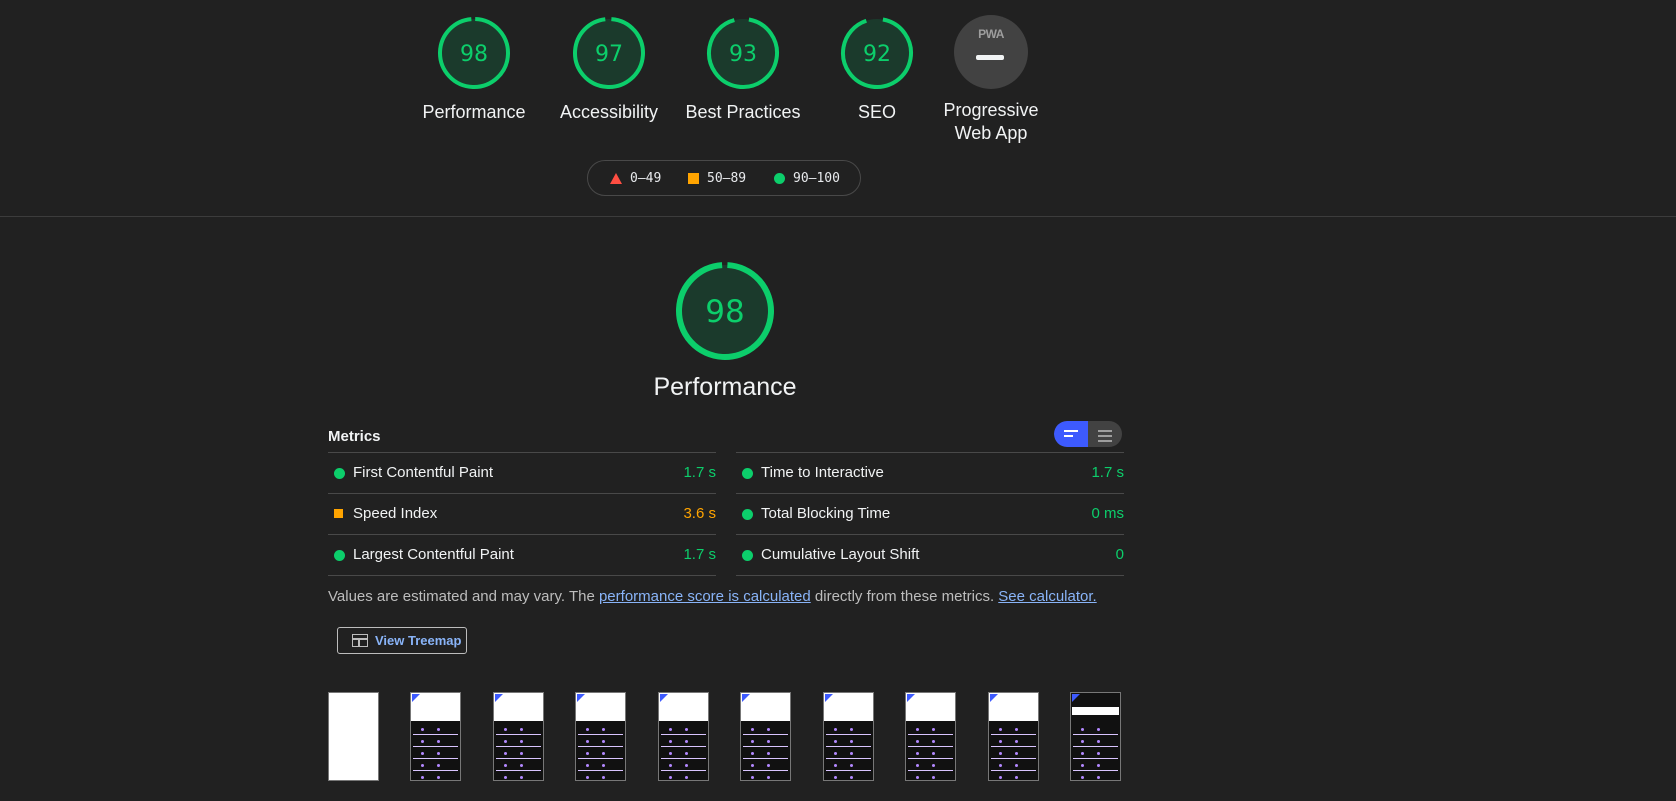 This screenshot has height=801, width=1676. I want to click on performance-gauge-ring: 98, so click(725, 311).